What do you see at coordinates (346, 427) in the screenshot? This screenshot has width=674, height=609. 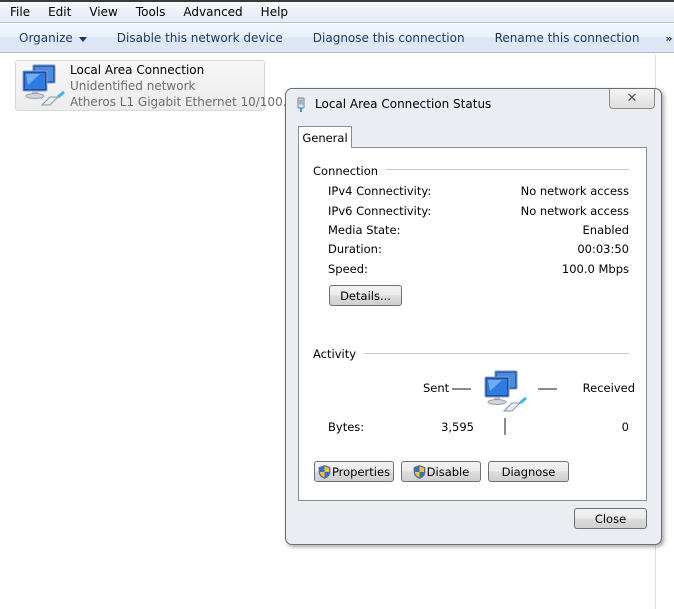 I see `bytes-label: Bytes:` at bounding box center [346, 427].